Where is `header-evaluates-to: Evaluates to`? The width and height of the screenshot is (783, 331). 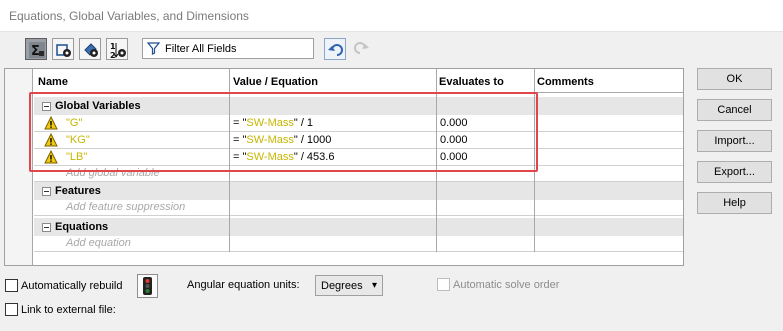 header-evaluates-to: Evaluates to is located at coordinates (471, 82).